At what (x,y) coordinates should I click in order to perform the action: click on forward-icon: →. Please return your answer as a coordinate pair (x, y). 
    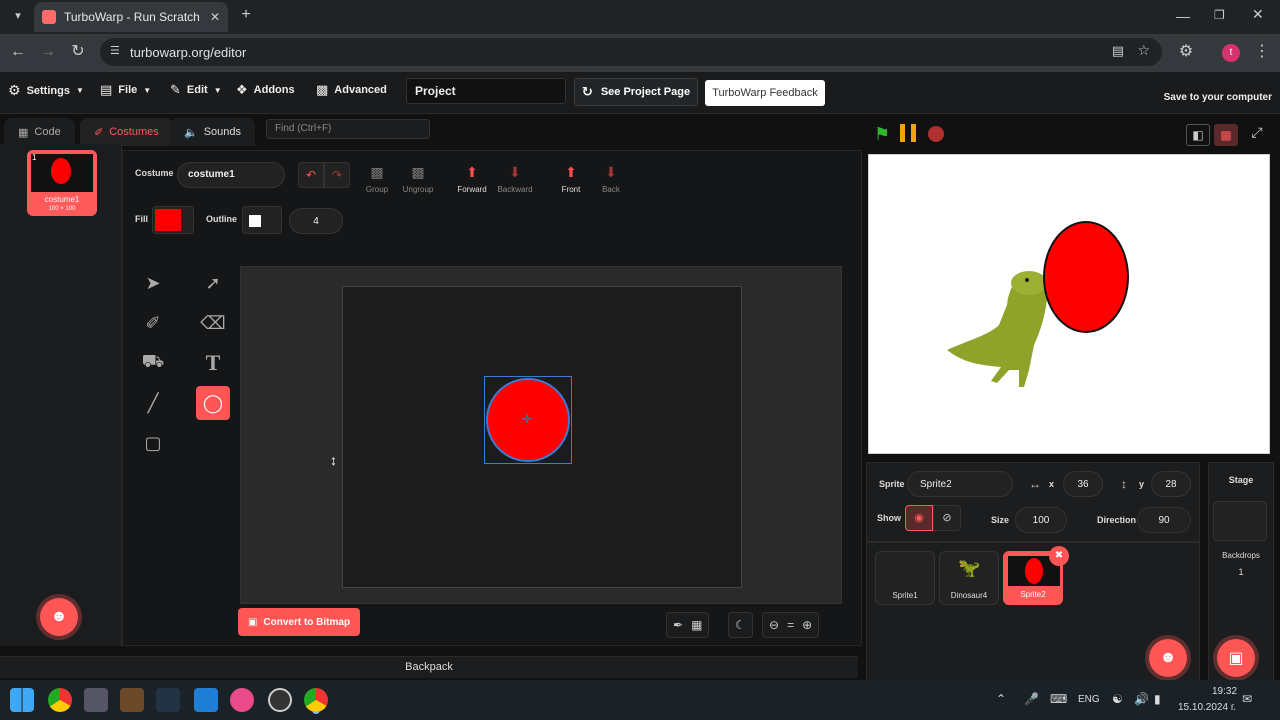
    Looking at the image, I should click on (48, 52).